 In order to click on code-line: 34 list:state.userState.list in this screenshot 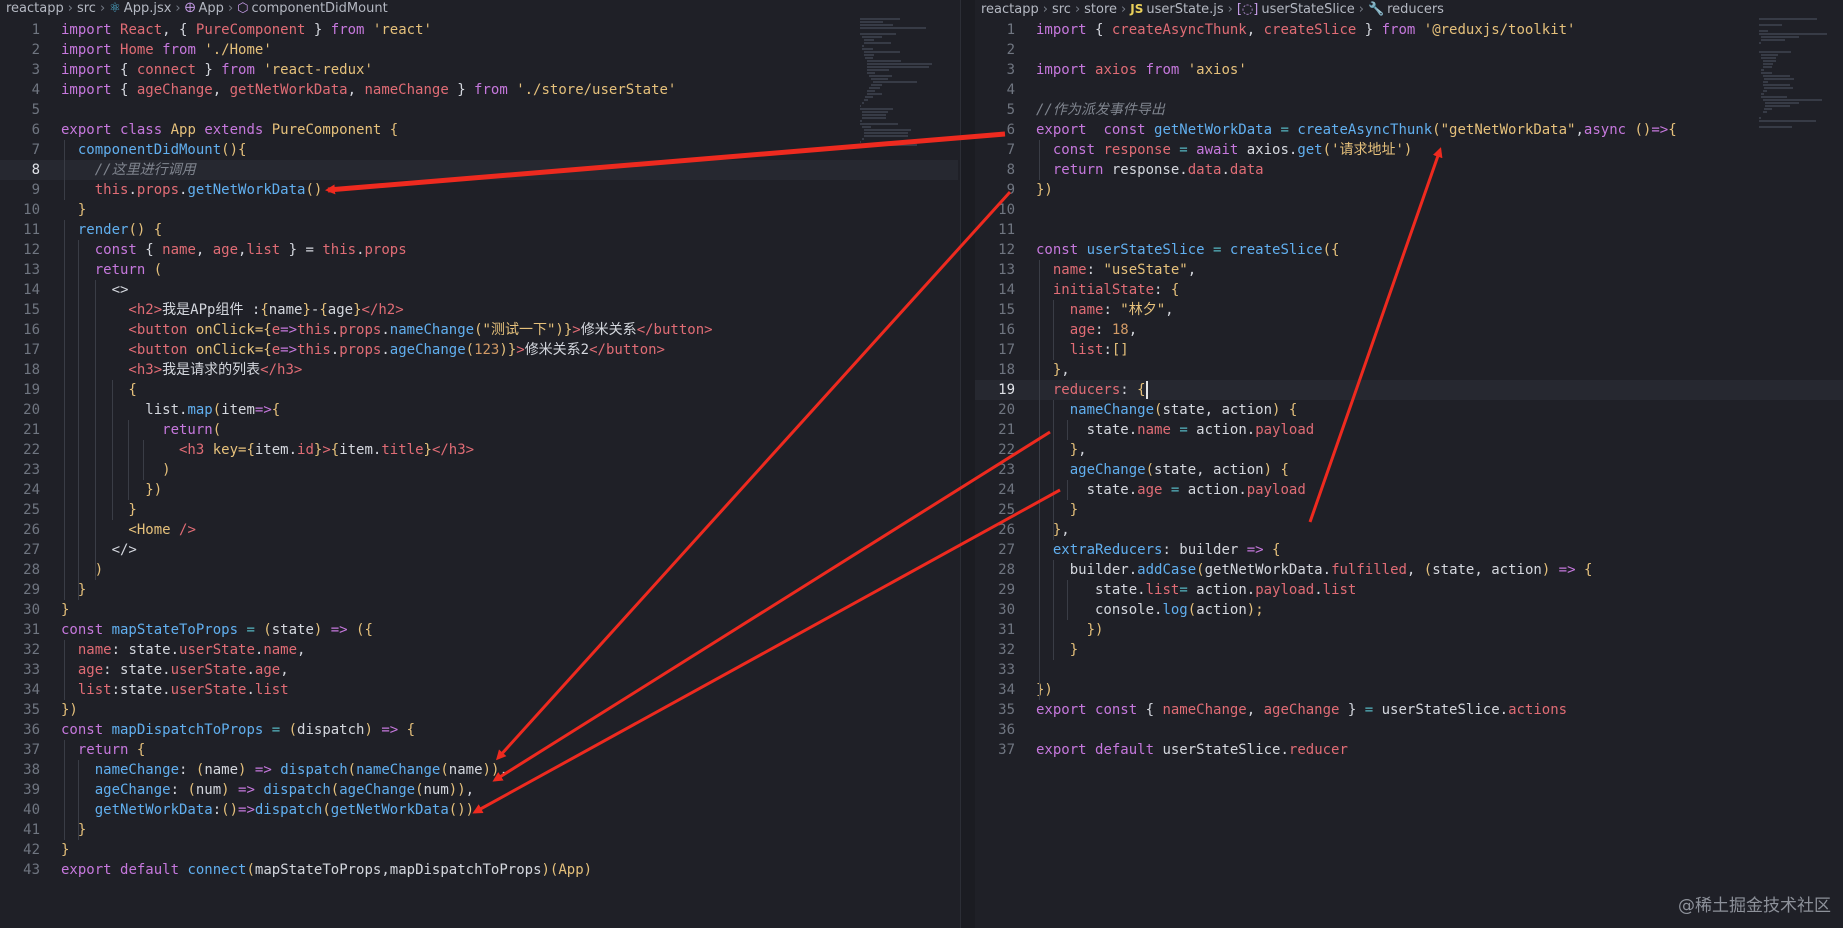, I will do `click(479, 690)`.